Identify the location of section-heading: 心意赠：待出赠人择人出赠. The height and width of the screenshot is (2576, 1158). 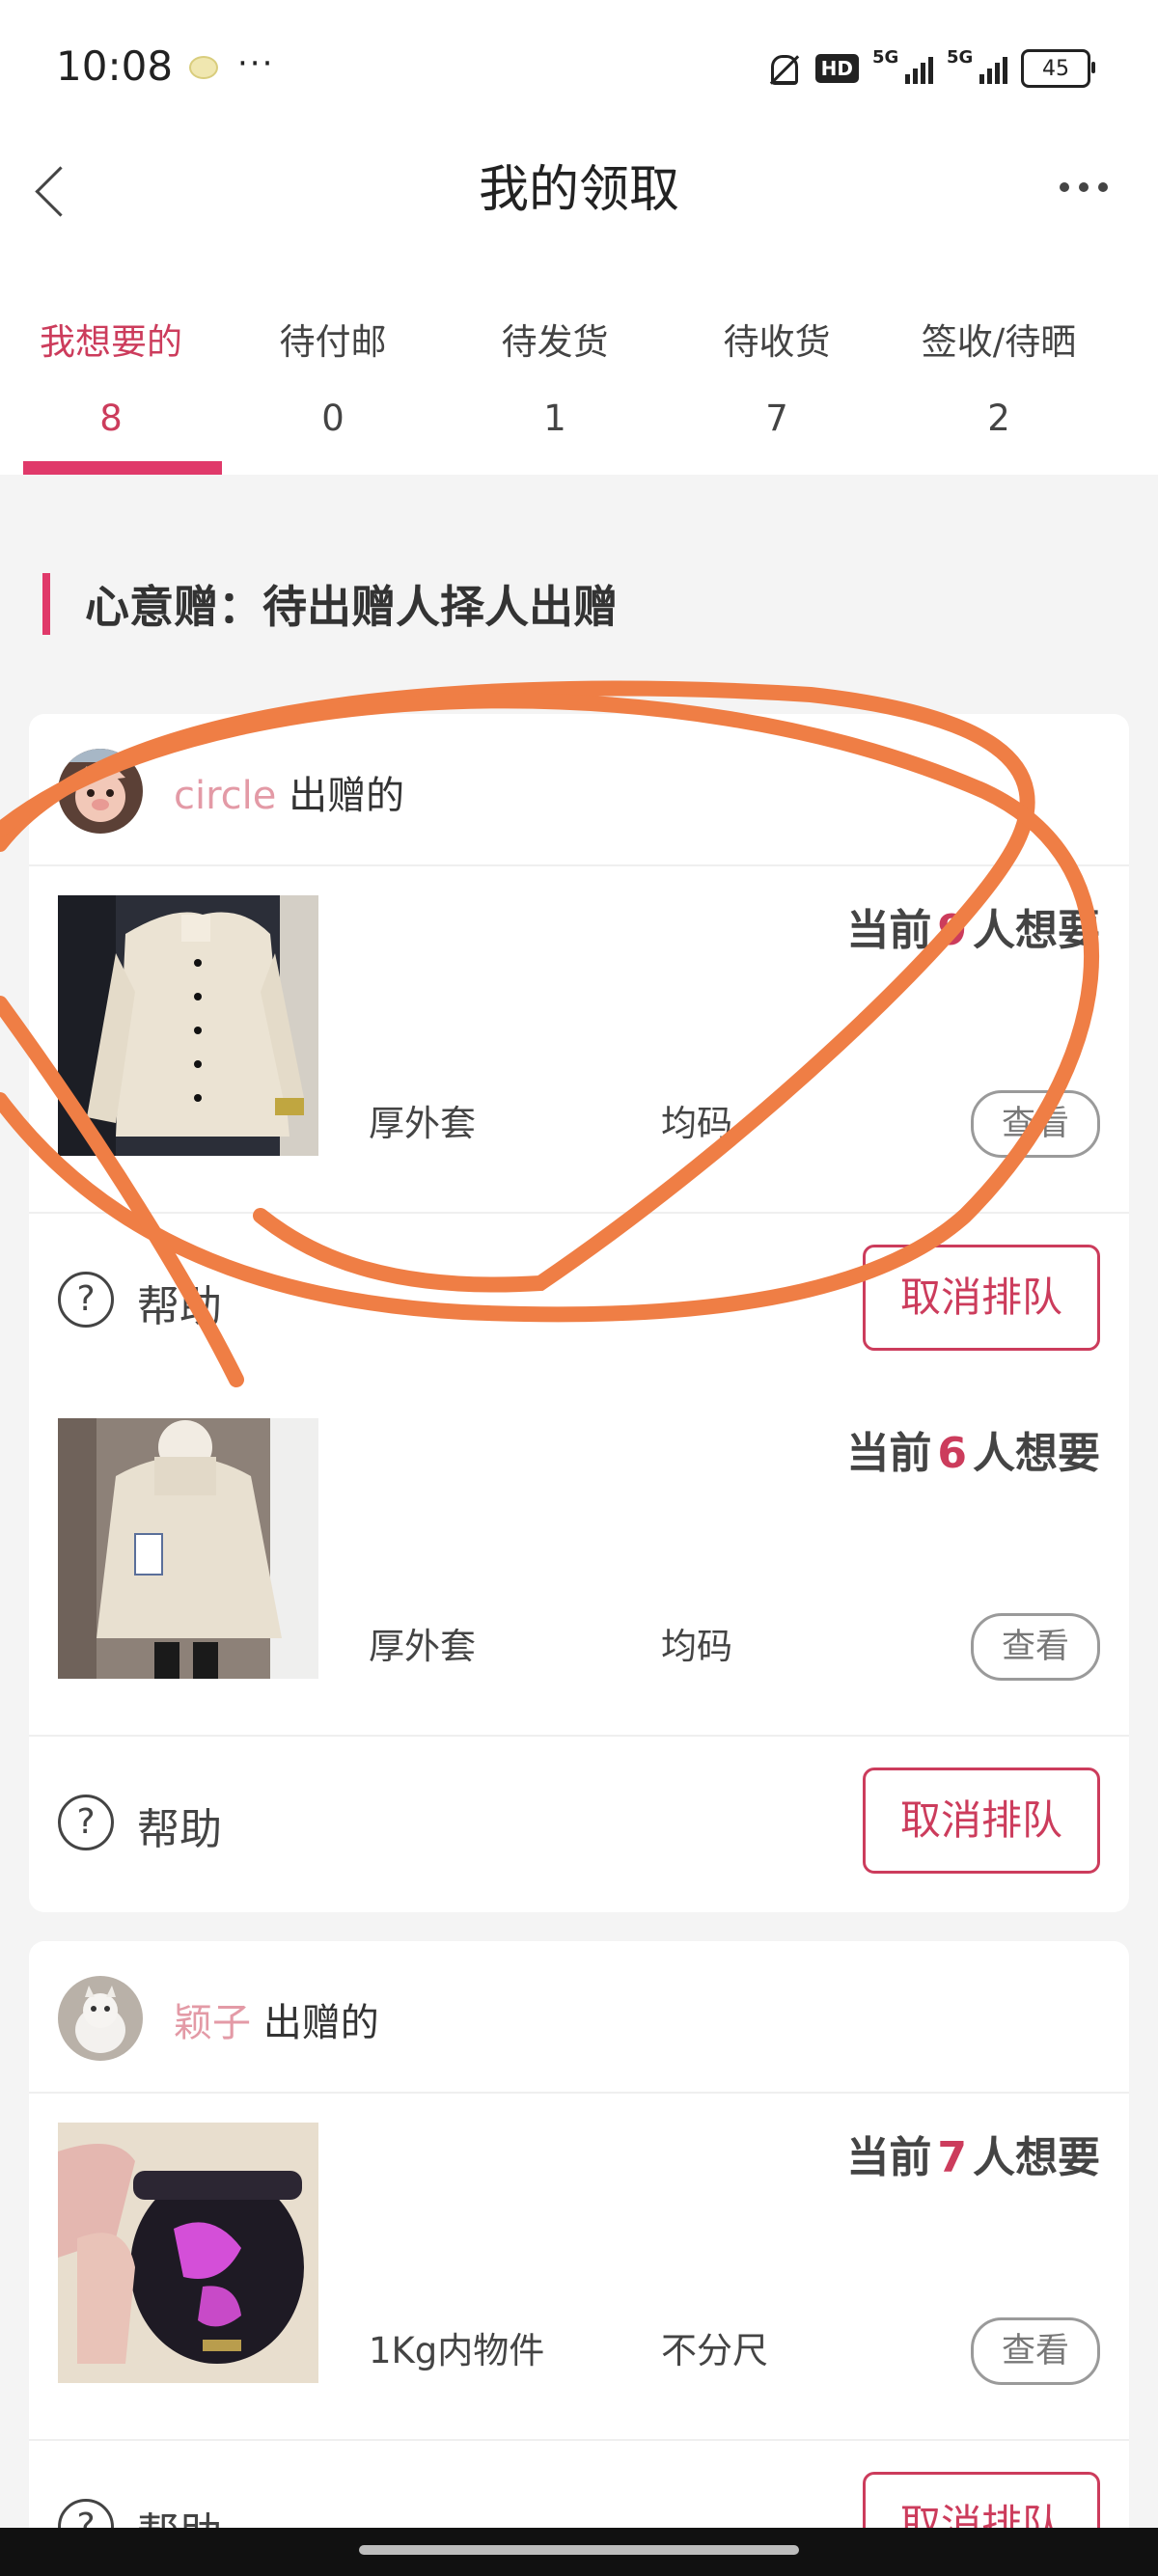
(330, 604).